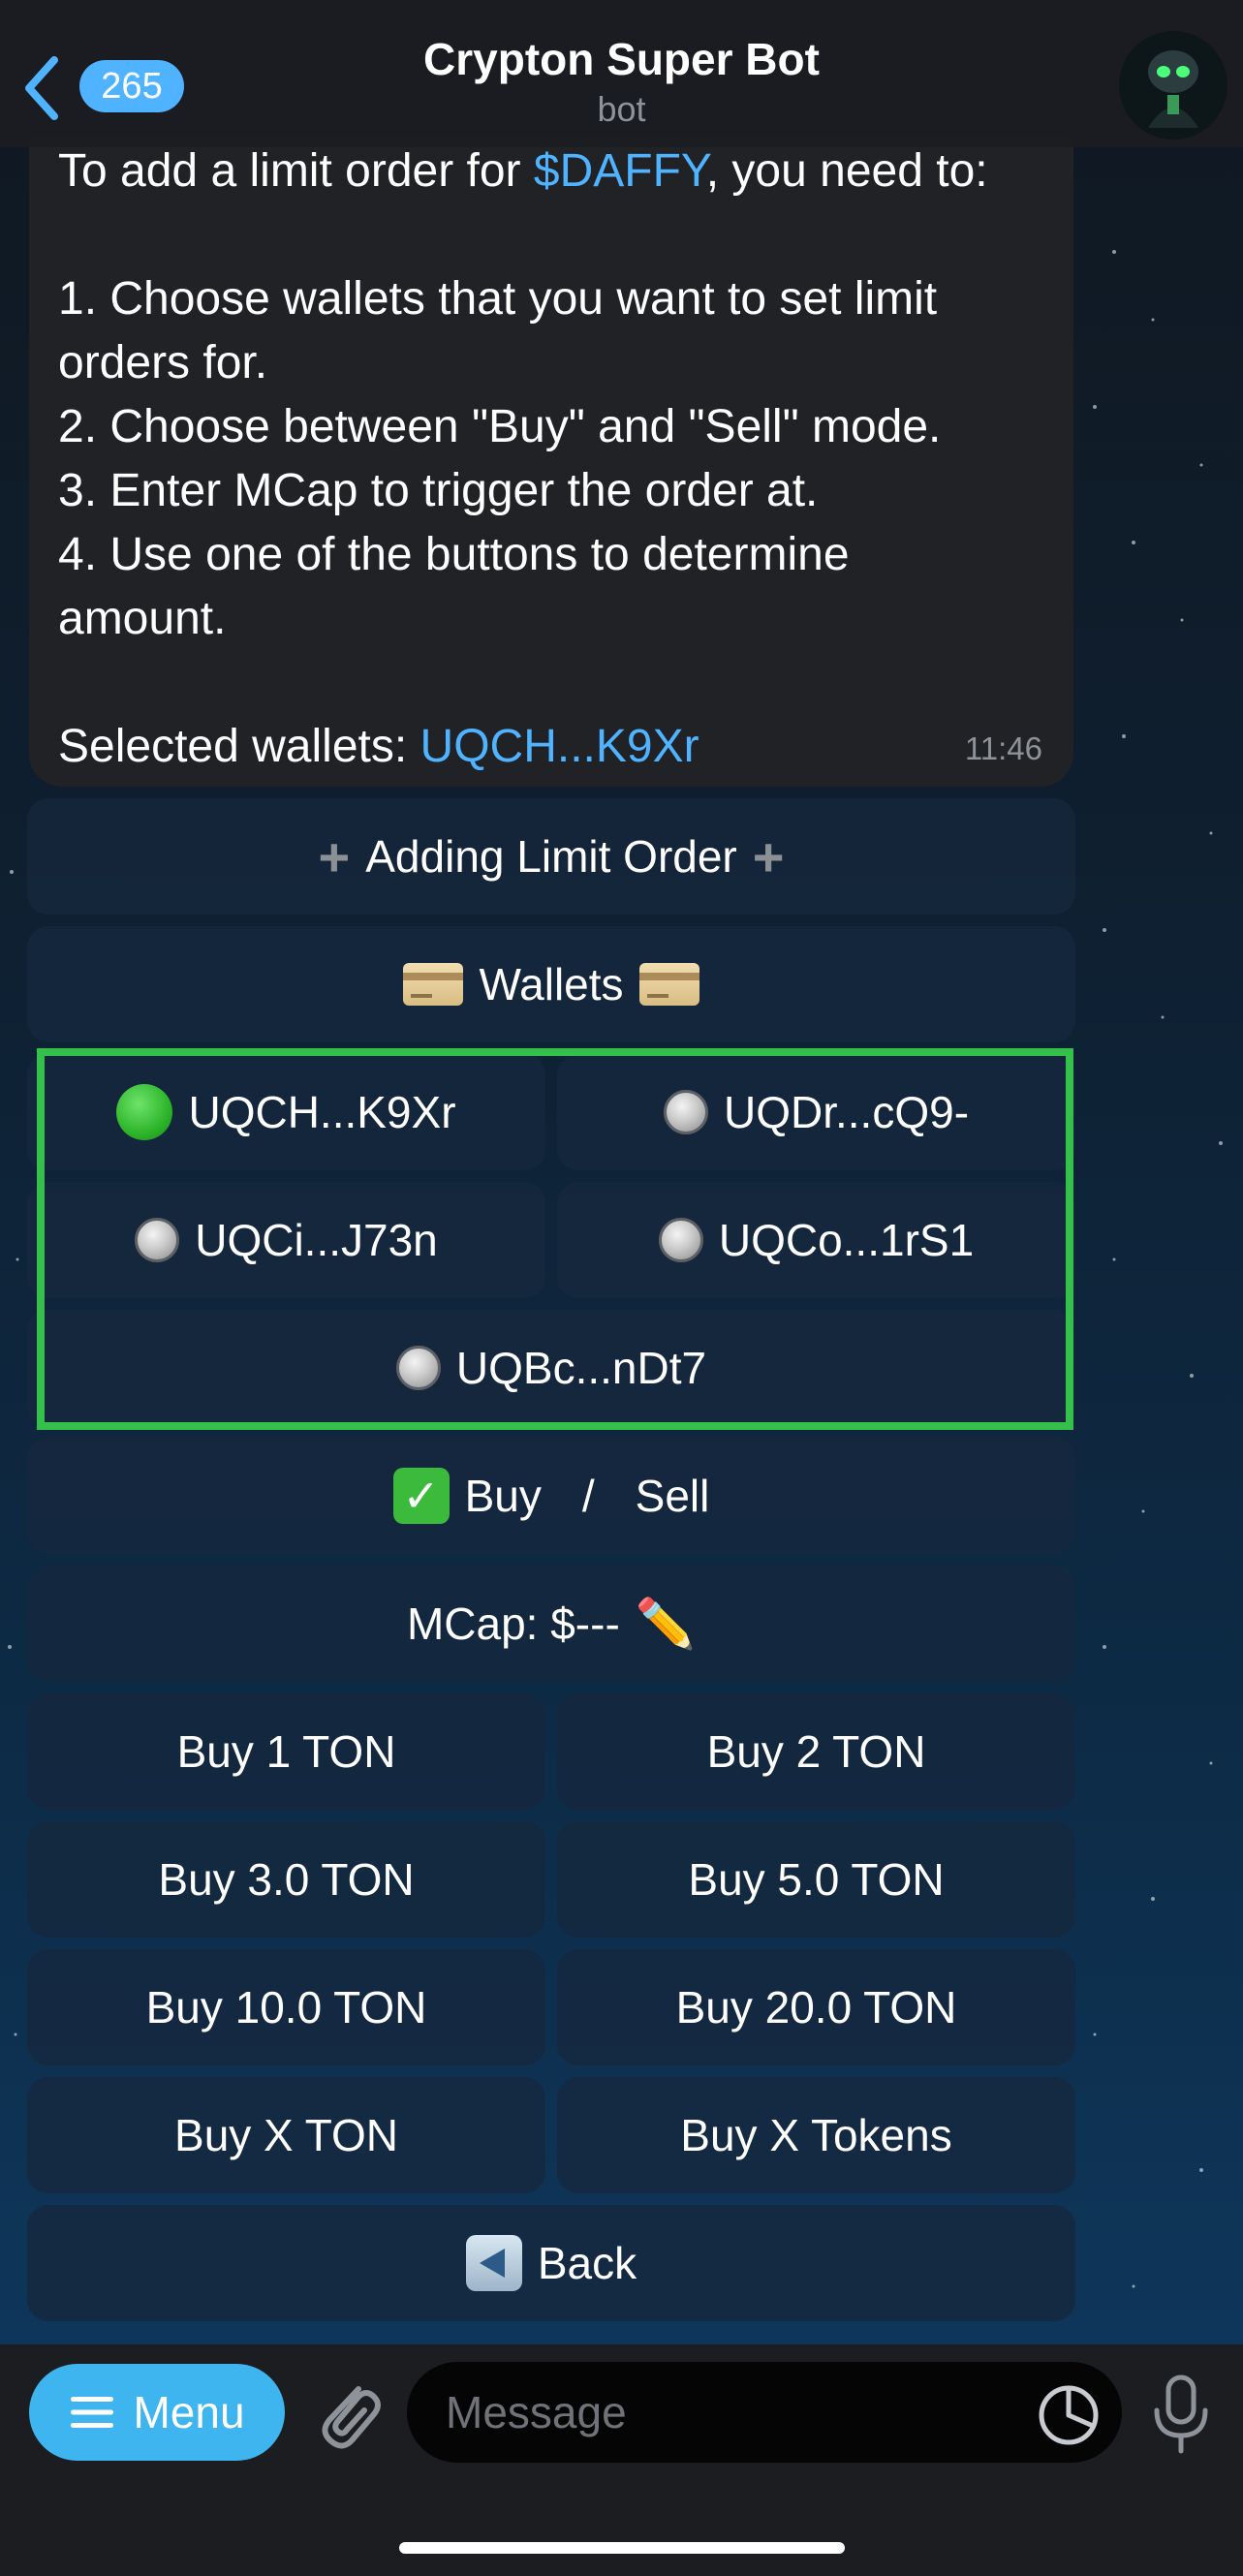 The width and height of the screenshot is (1243, 2576). I want to click on bot-avatar, so click(1173, 85).